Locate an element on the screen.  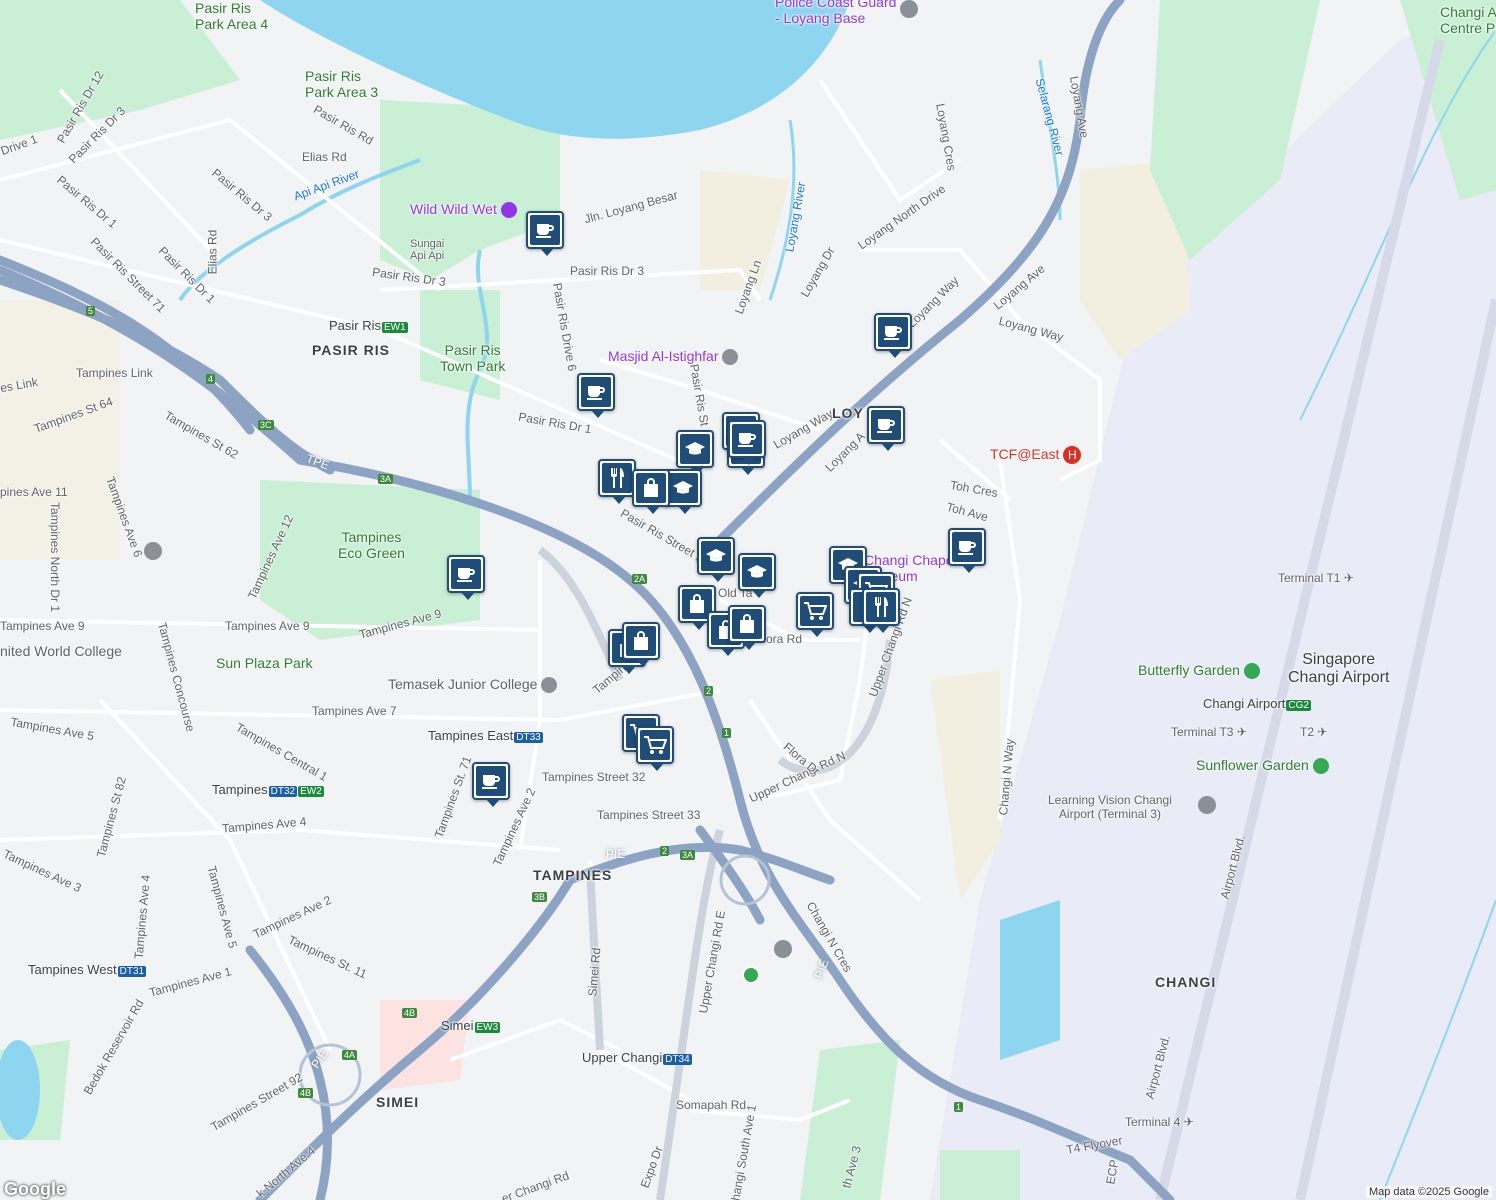
road-tampines-street-32: Tampines Street 32 is located at coordinates (594, 777).